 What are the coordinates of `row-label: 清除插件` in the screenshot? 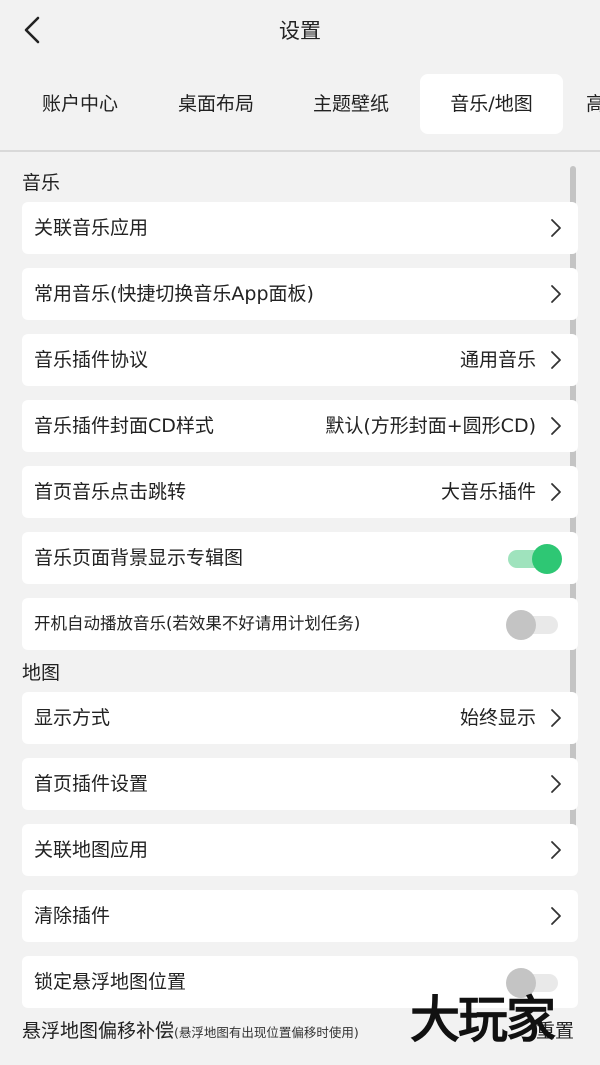 It's located at (72, 916).